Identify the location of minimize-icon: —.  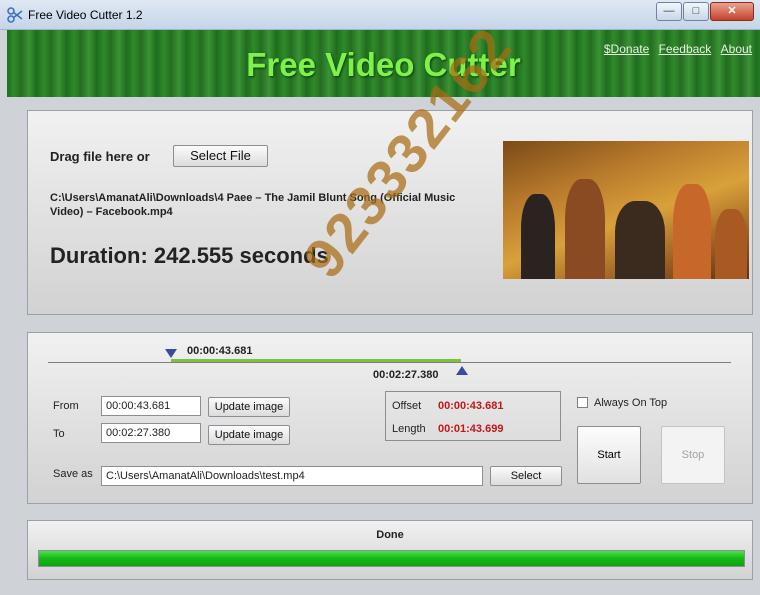
(669, 11).